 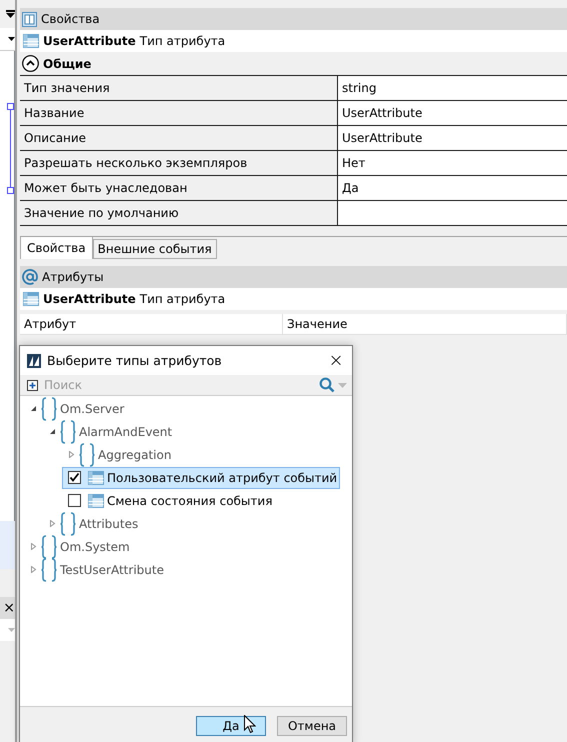 I want to click on cursor-icon, so click(x=250, y=724).